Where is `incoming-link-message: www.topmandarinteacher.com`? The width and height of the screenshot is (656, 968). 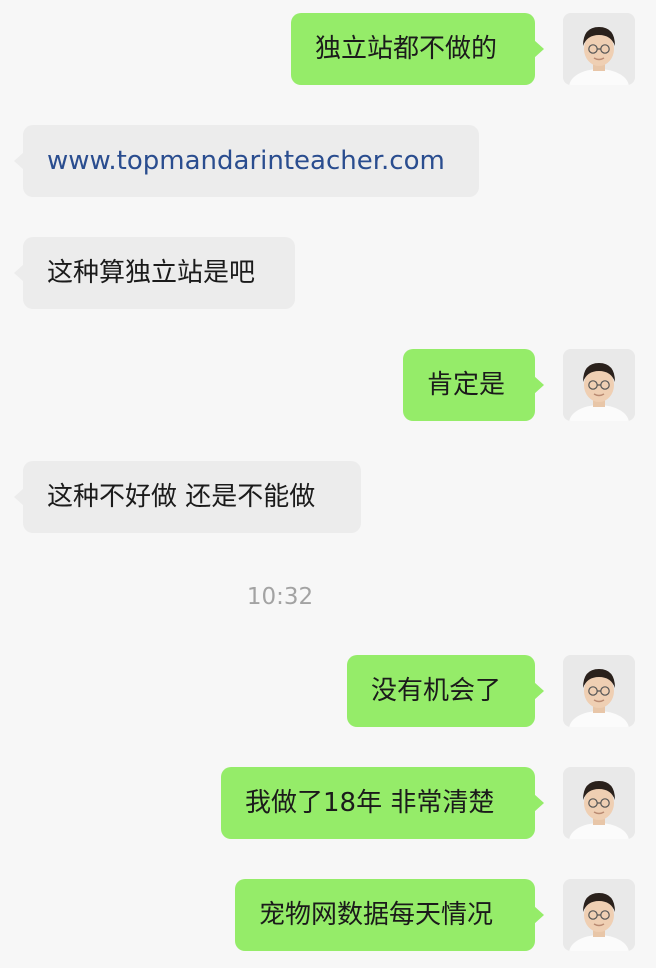 incoming-link-message: www.topmandarinteacher.com is located at coordinates (246, 161).